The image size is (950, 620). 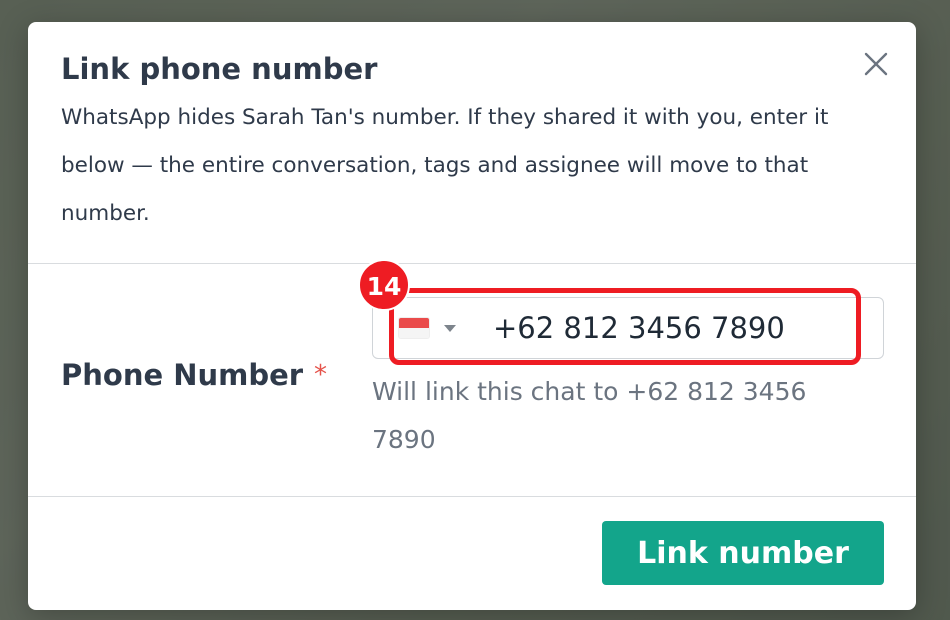 I want to click on close-button, so click(x=876, y=64).